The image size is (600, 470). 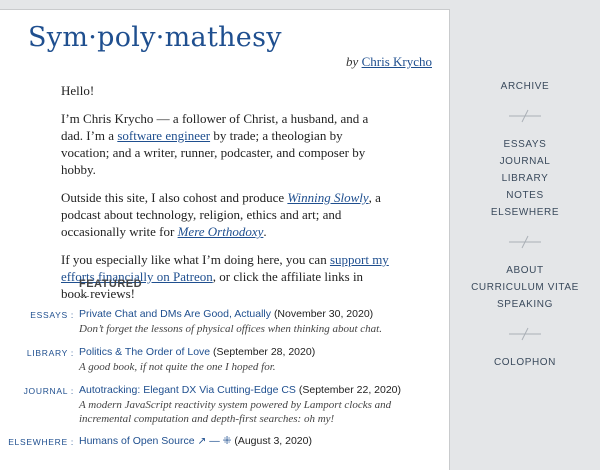 What do you see at coordinates (84, 296) in the screenshot?
I see `featured-divider` at bounding box center [84, 296].